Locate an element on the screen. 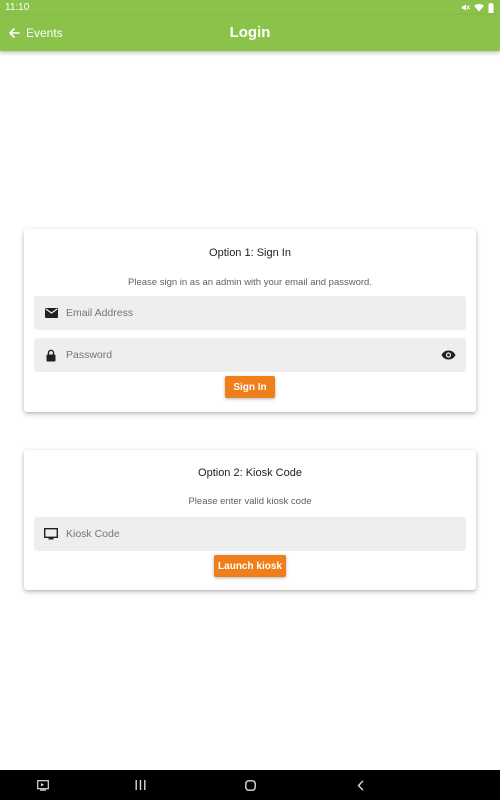  email-field is located at coordinates (250, 313).